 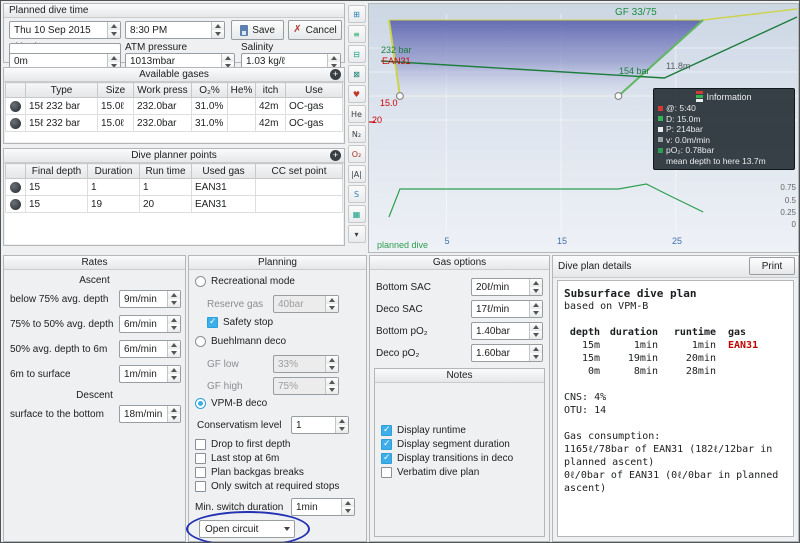 I want to click on bottom-po2-value: 1.40bar, so click(x=500, y=331).